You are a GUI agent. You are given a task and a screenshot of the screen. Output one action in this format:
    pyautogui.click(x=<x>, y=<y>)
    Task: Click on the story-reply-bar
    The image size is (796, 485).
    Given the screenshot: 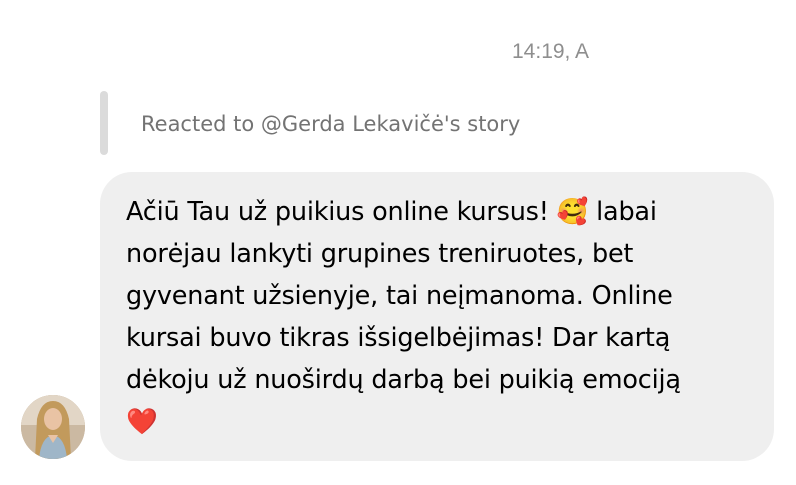 What is the action you would take?
    pyautogui.click(x=104, y=123)
    